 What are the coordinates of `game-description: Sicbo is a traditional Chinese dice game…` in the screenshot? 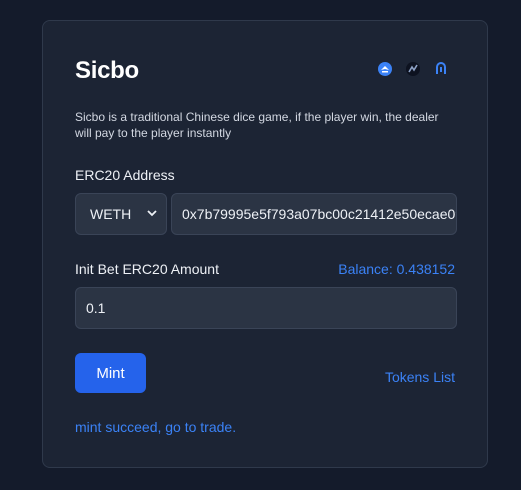 It's located at (257, 125).